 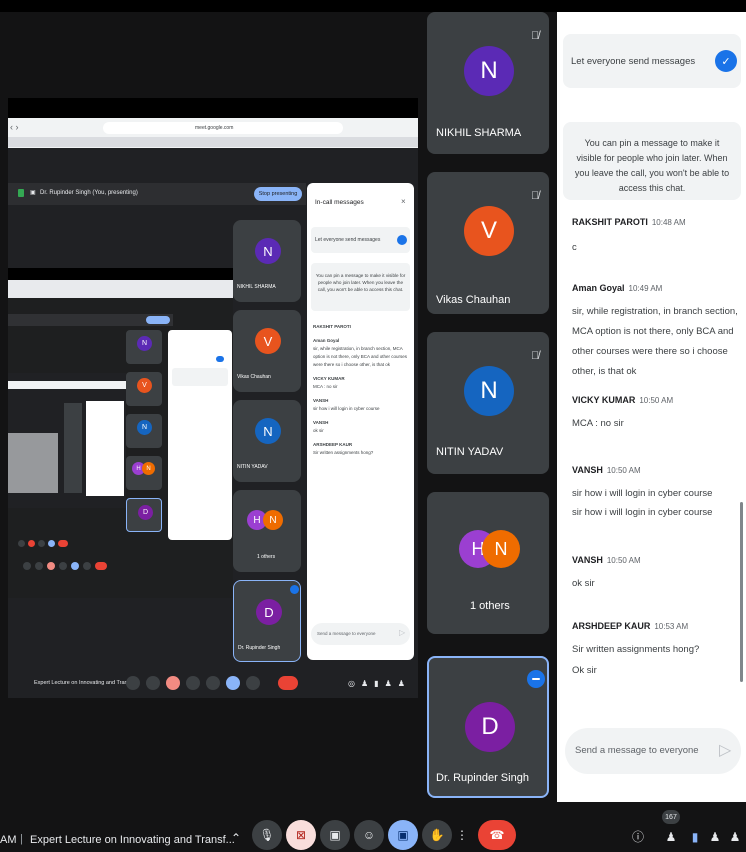 I want to click on message-time: 10:49 AM, so click(x=645, y=288).